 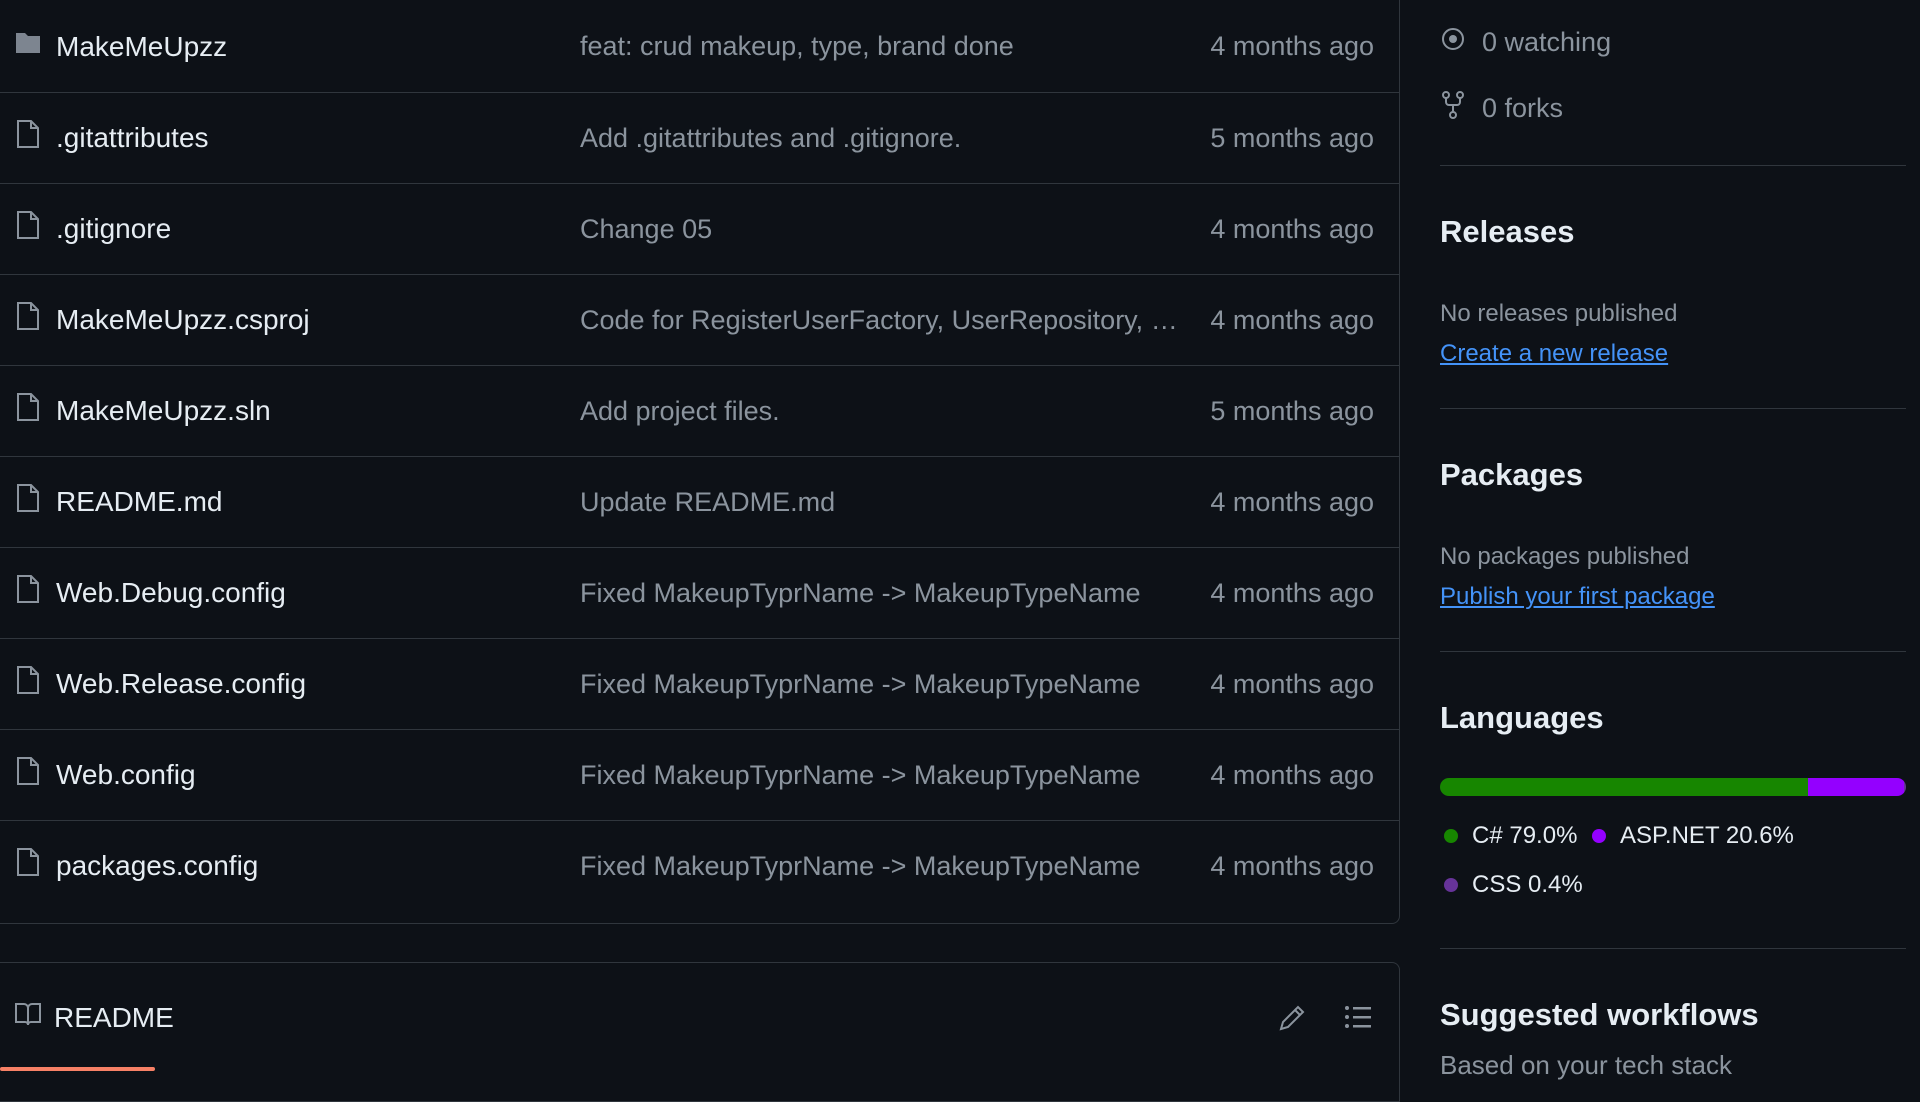 What do you see at coordinates (1670, 835) in the screenshot?
I see `language-label: ASP.NET` at bounding box center [1670, 835].